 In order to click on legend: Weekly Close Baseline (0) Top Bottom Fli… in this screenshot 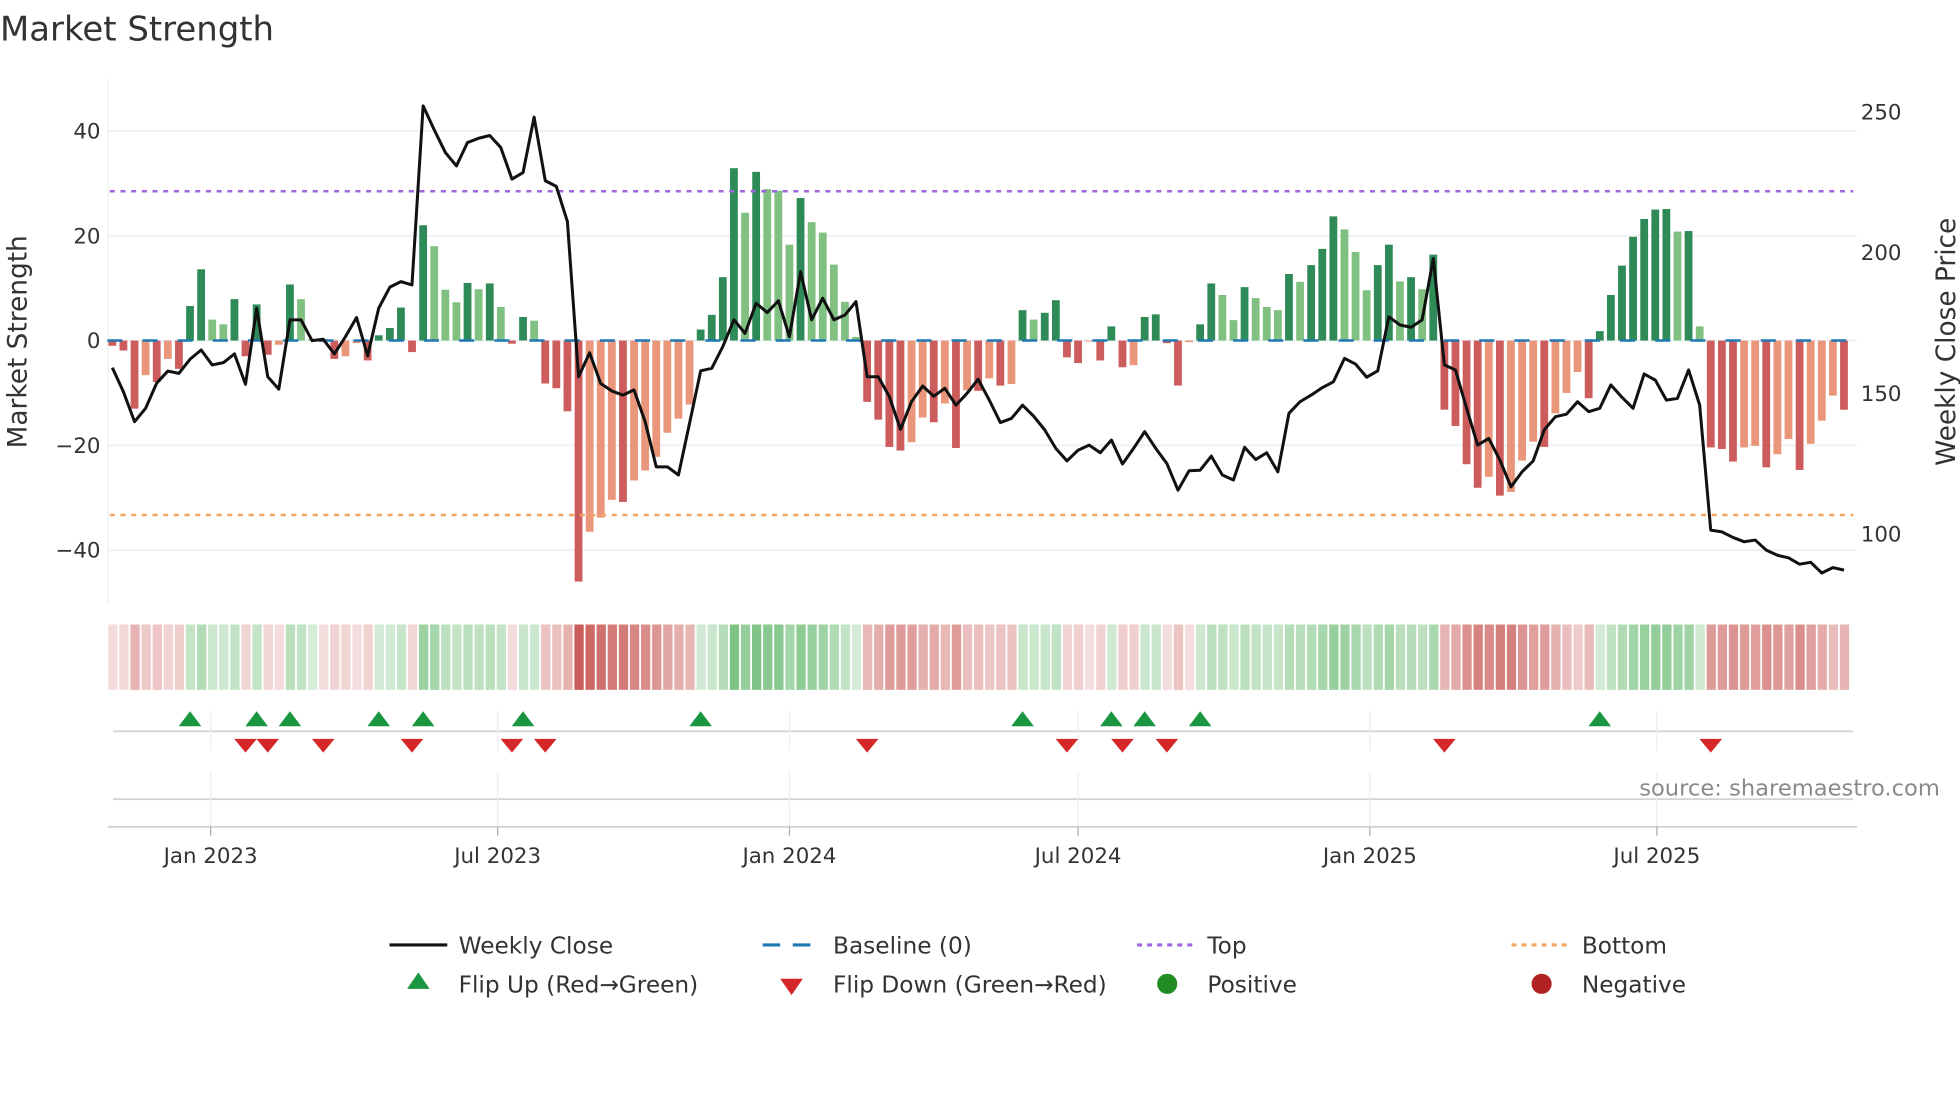, I will do `click(1037, 966)`.